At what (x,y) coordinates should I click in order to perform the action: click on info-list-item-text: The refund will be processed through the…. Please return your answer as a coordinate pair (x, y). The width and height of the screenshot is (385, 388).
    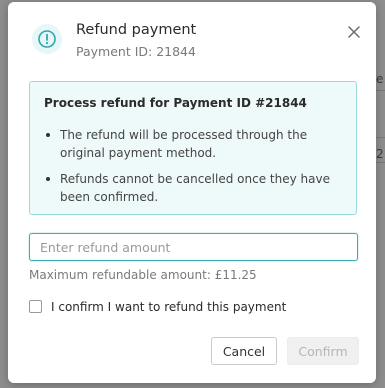
    Looking at the image, I should click on (184, 144).